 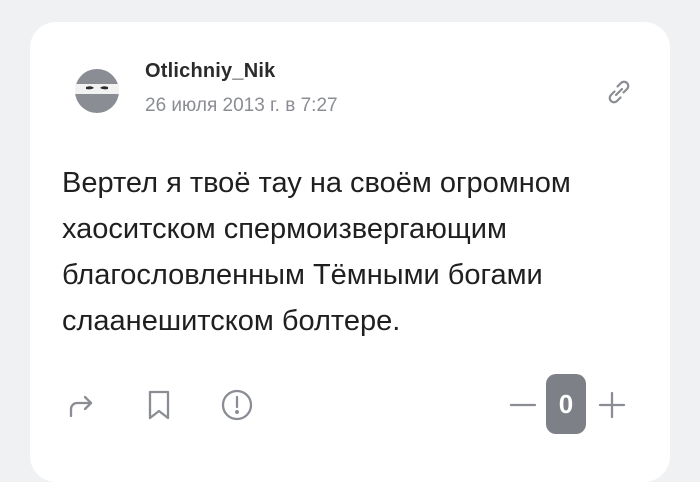 What do you see at coordinates (237, 405) in the screenshot?
I see `exclamation-circle-icon` at bounding box center [237, 405].